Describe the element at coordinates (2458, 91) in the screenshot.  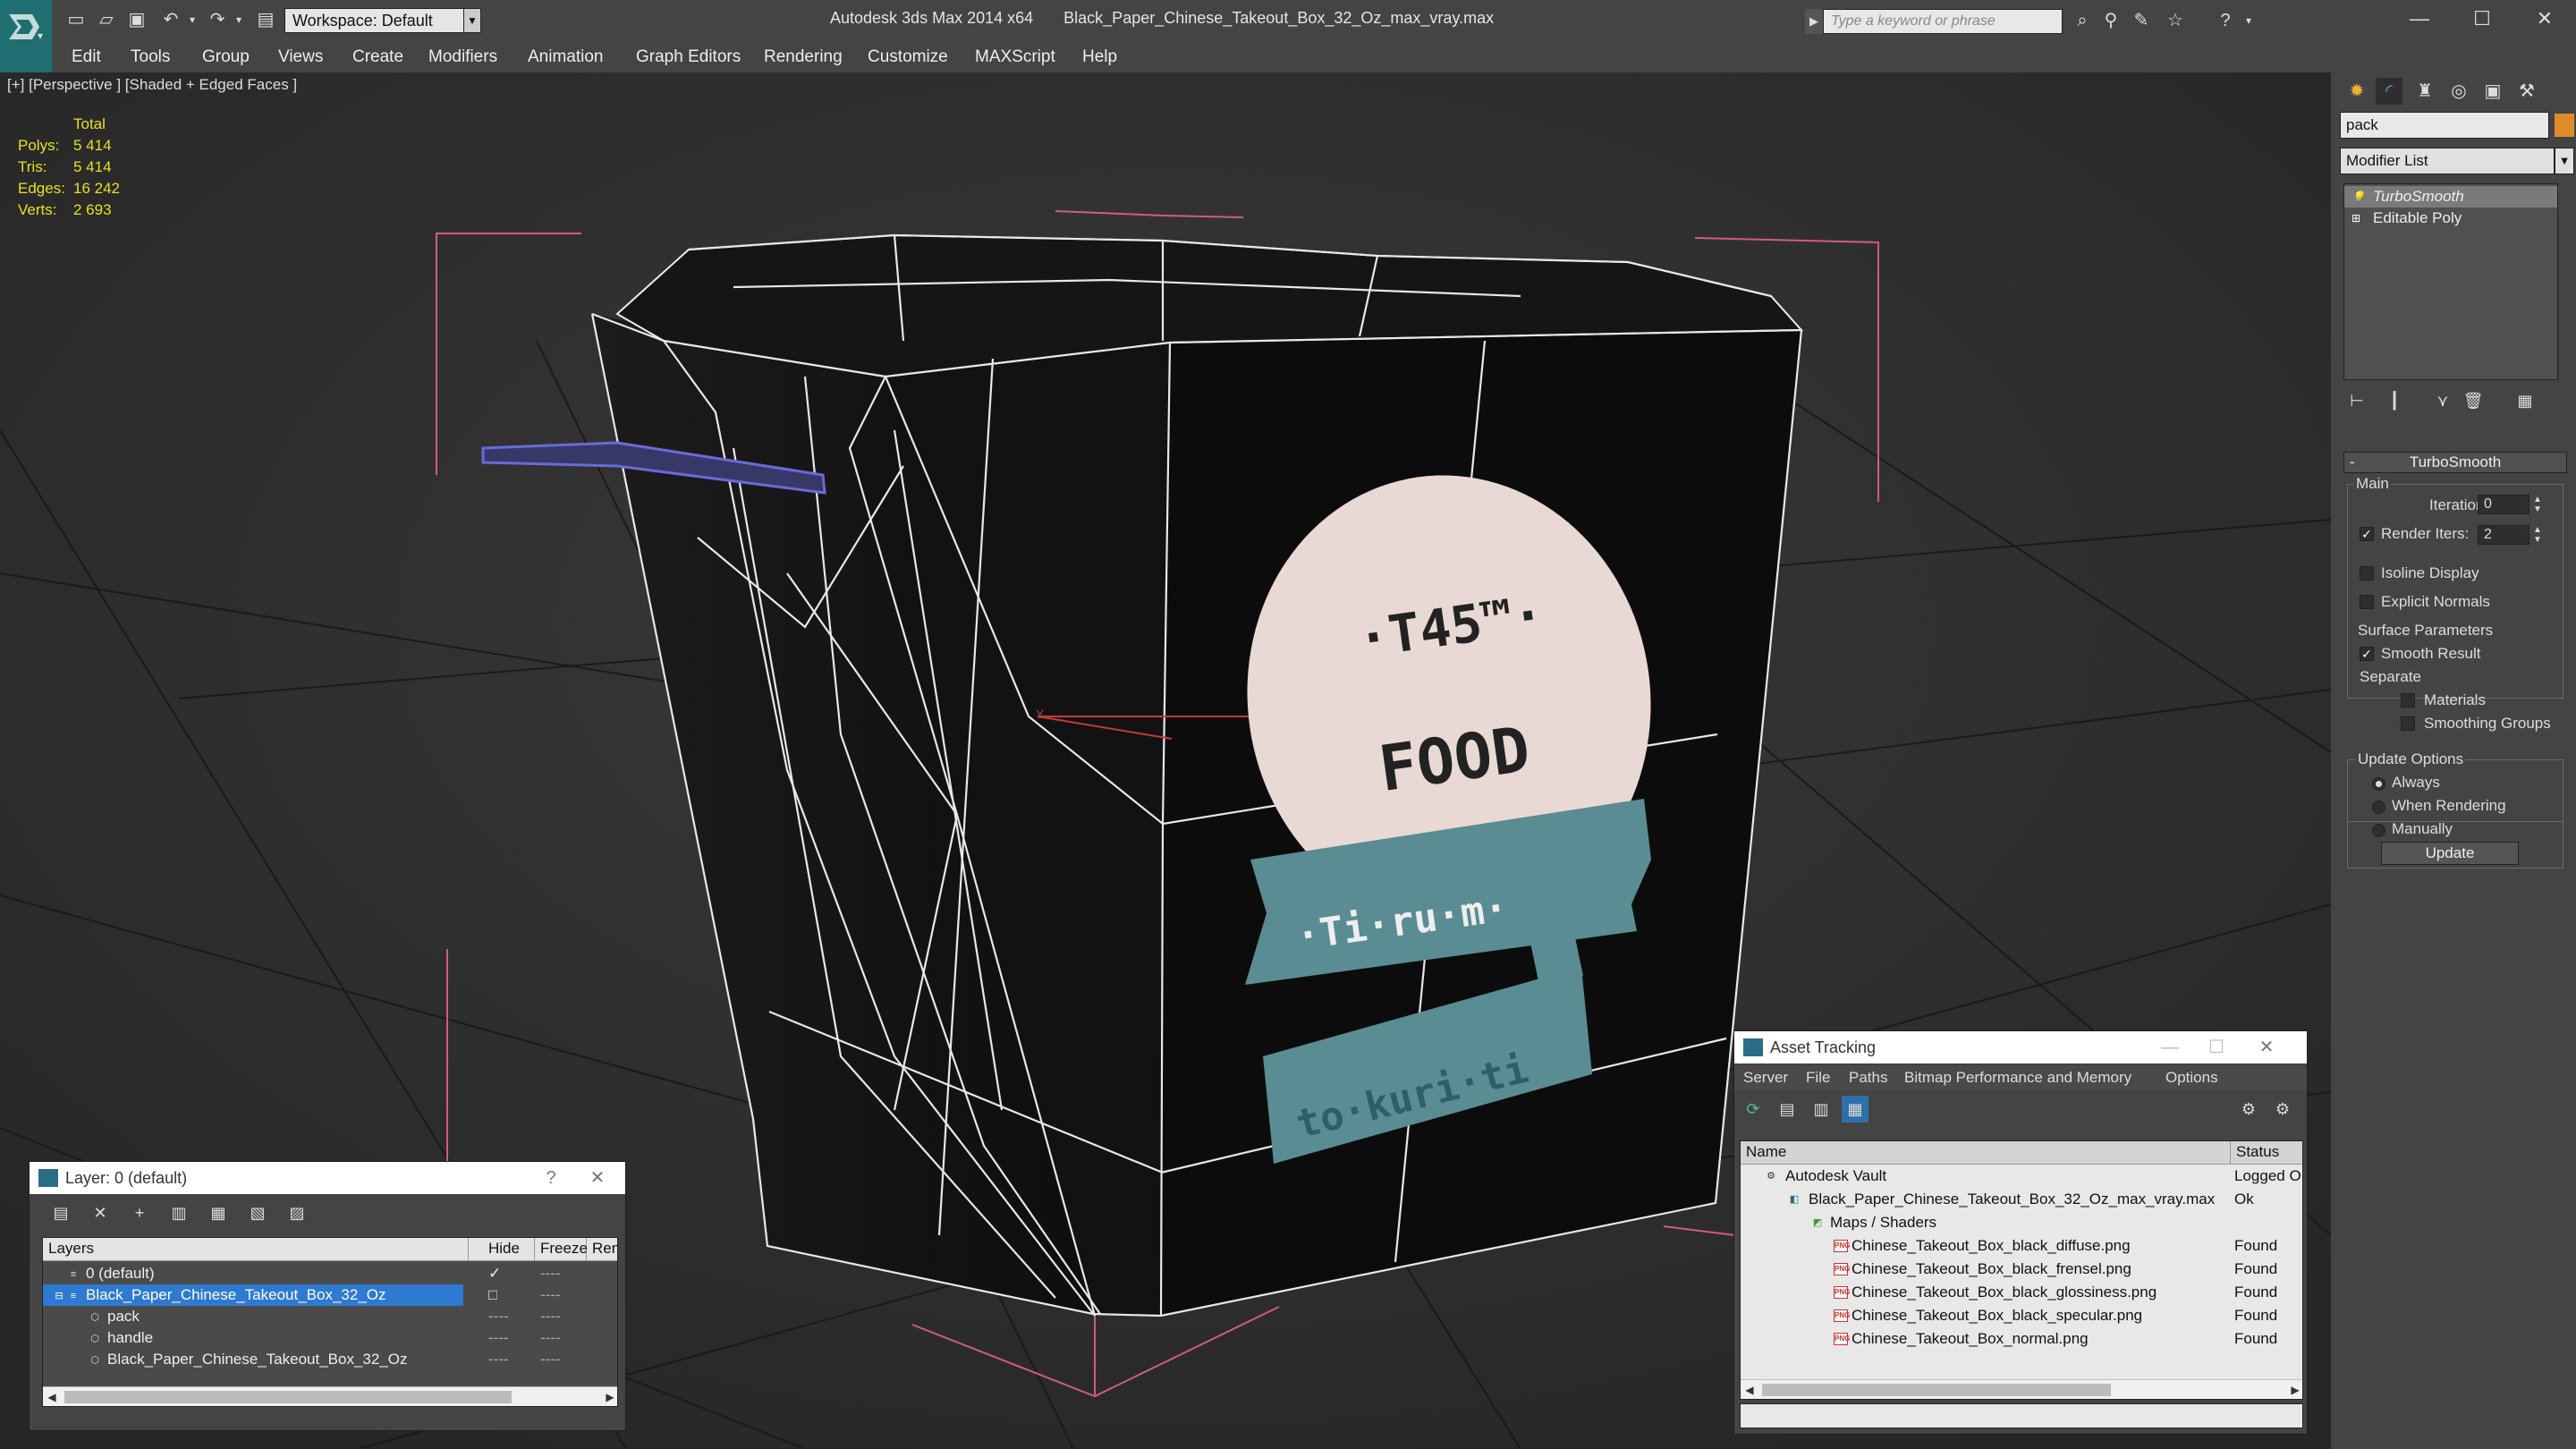
I see `motion-tab-icon: ◎` at that location.